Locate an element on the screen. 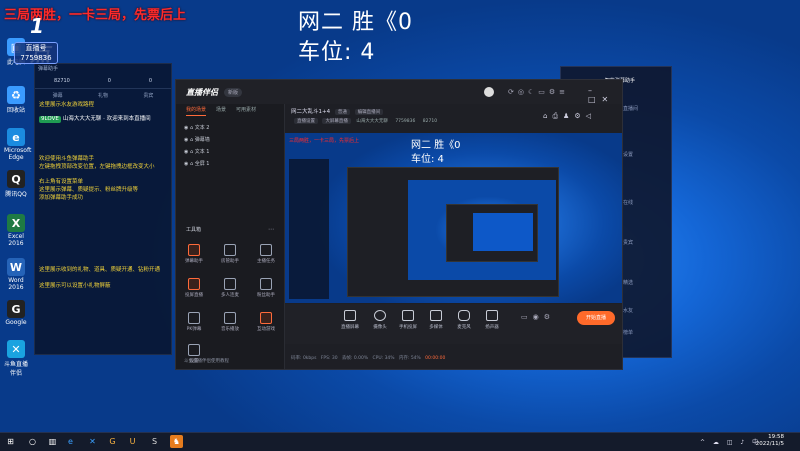 Image resolution: width=800 pixels, height=451 pixels. background-window-item: 设置 is located at coordinates (628, 154).